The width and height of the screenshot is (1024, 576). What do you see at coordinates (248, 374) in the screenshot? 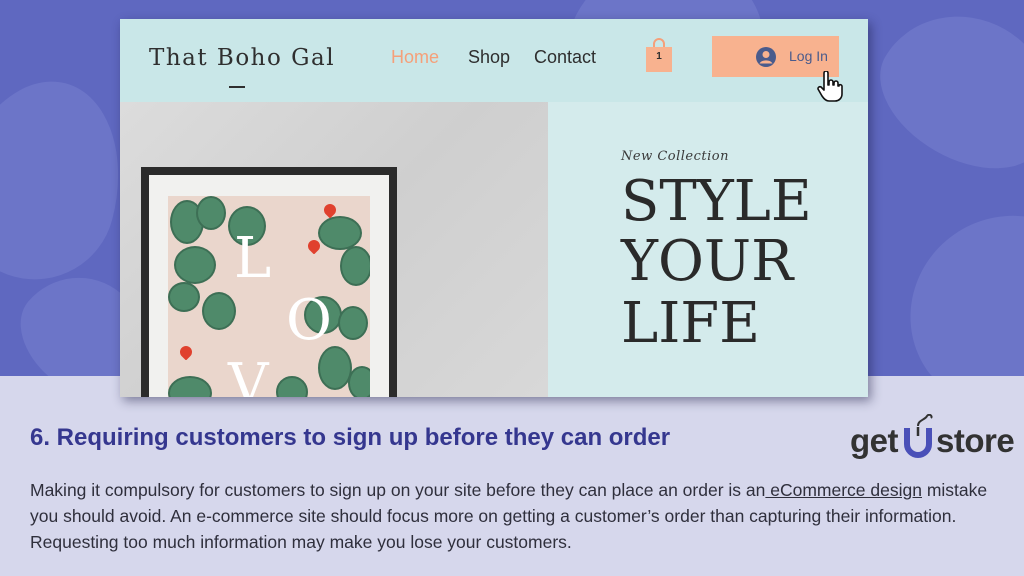
I see `print-letter-v: V` at bounding box center [248, 374].